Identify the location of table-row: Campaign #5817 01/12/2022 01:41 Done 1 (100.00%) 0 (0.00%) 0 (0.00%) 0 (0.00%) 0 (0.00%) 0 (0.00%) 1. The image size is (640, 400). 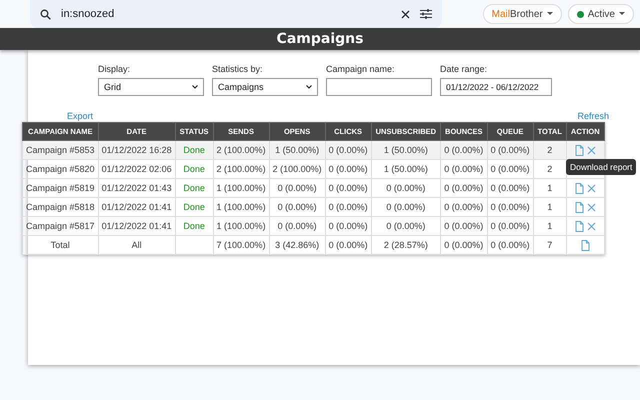
(313, 226).